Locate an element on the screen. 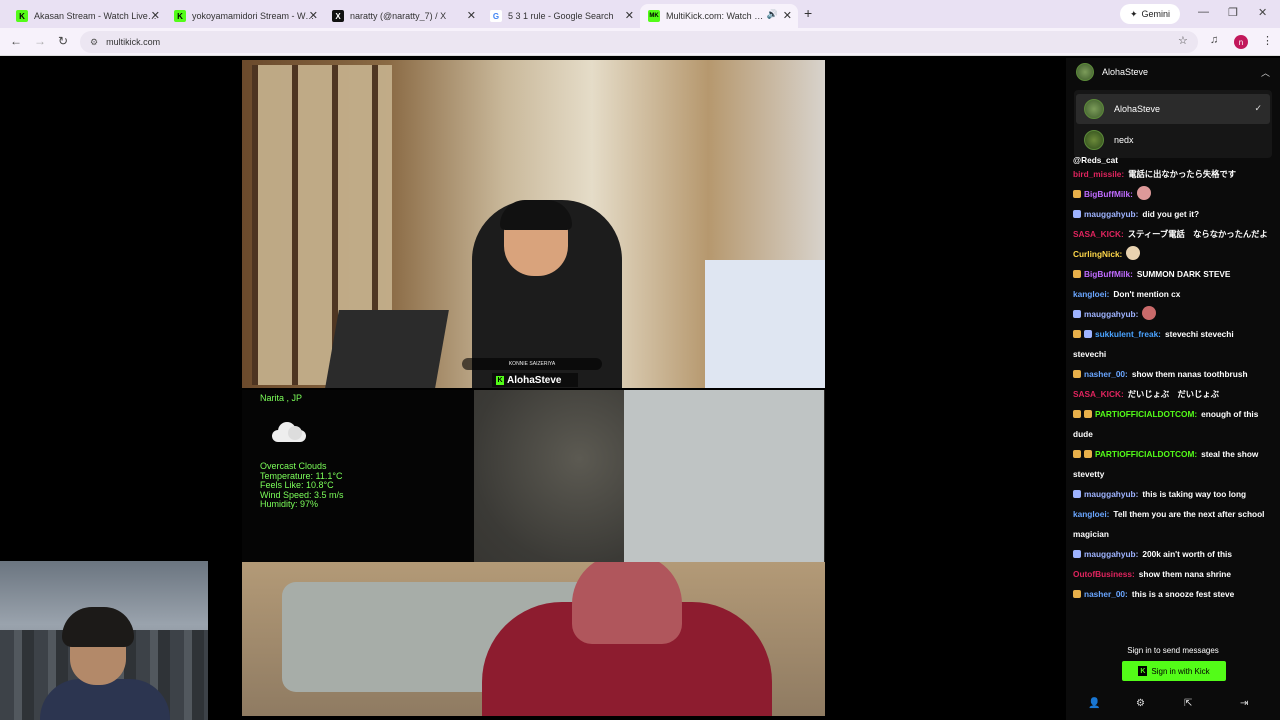  browser-tab: K Akasan Stream - Watch Live on ✕ is located at coordinates (87, 16).